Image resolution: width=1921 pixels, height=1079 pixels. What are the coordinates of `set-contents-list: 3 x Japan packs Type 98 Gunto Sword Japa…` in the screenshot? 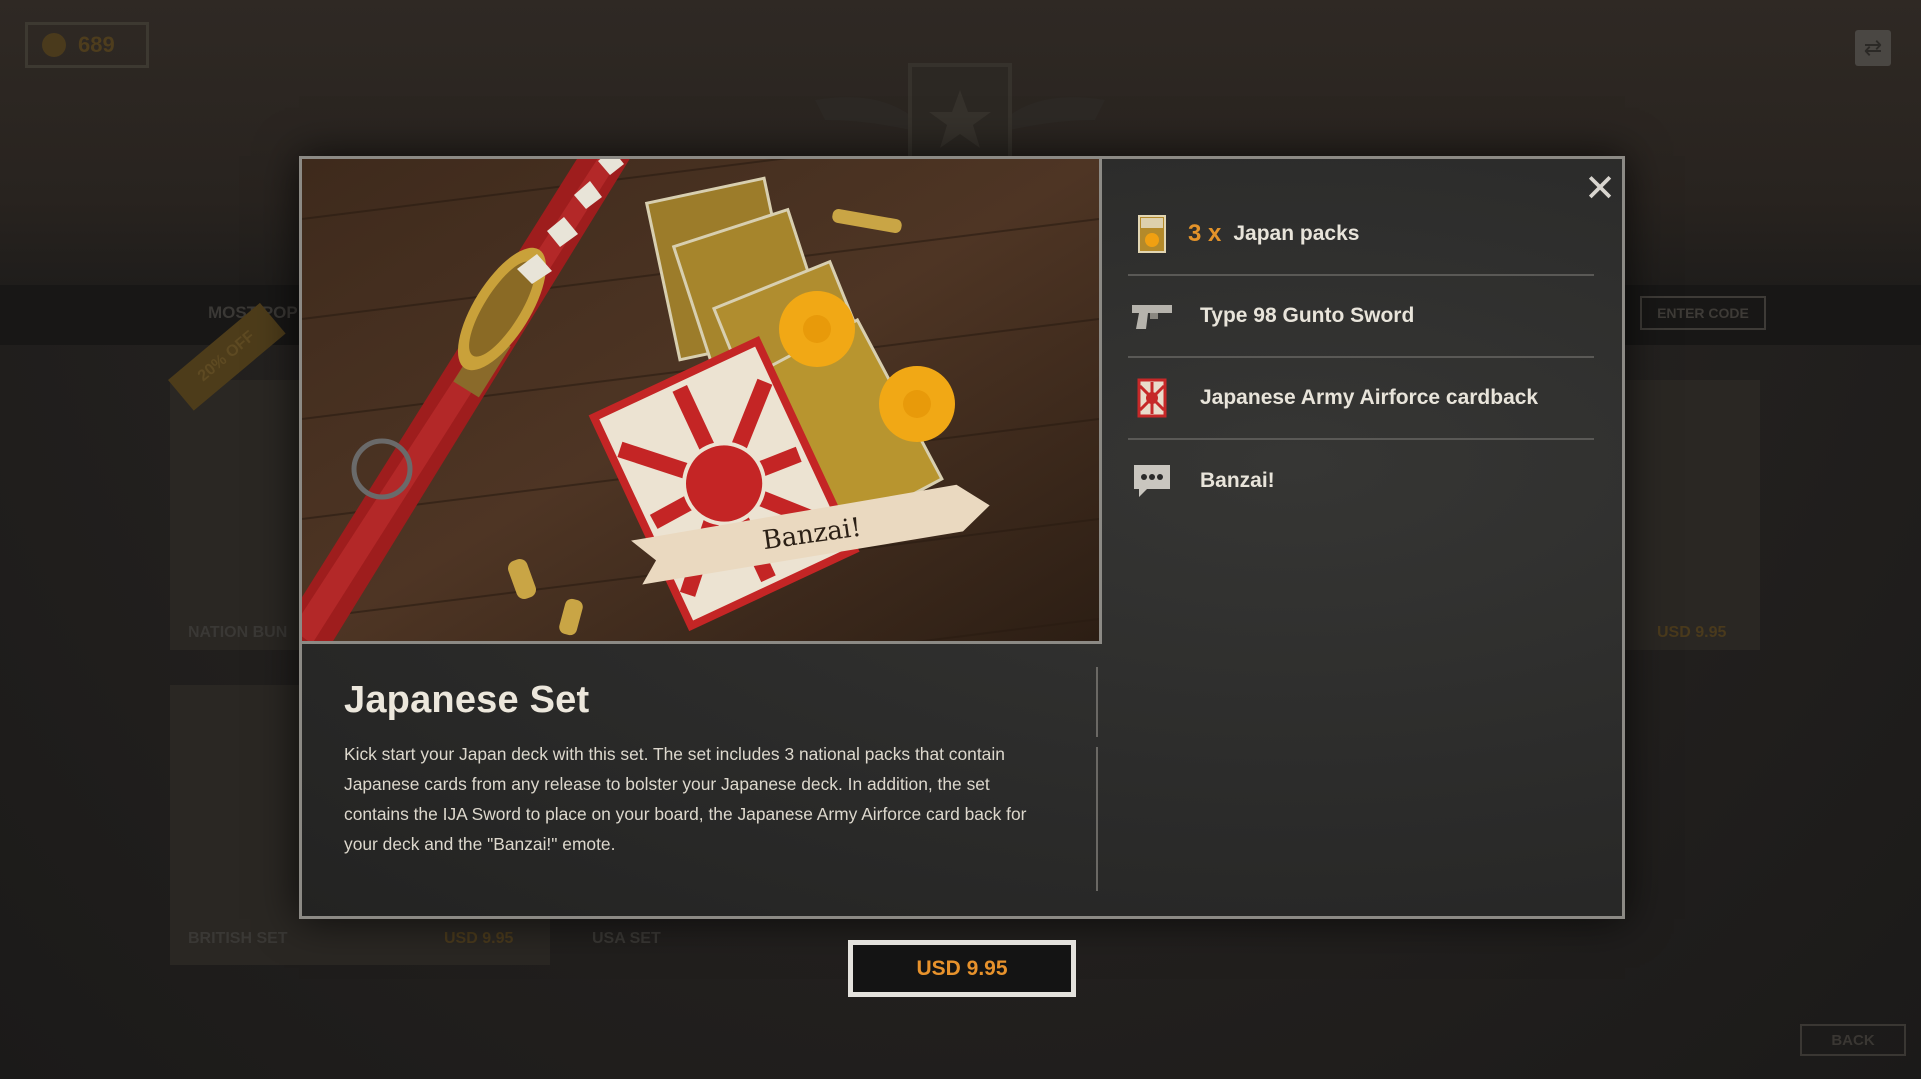 It's located at (1361, 358).